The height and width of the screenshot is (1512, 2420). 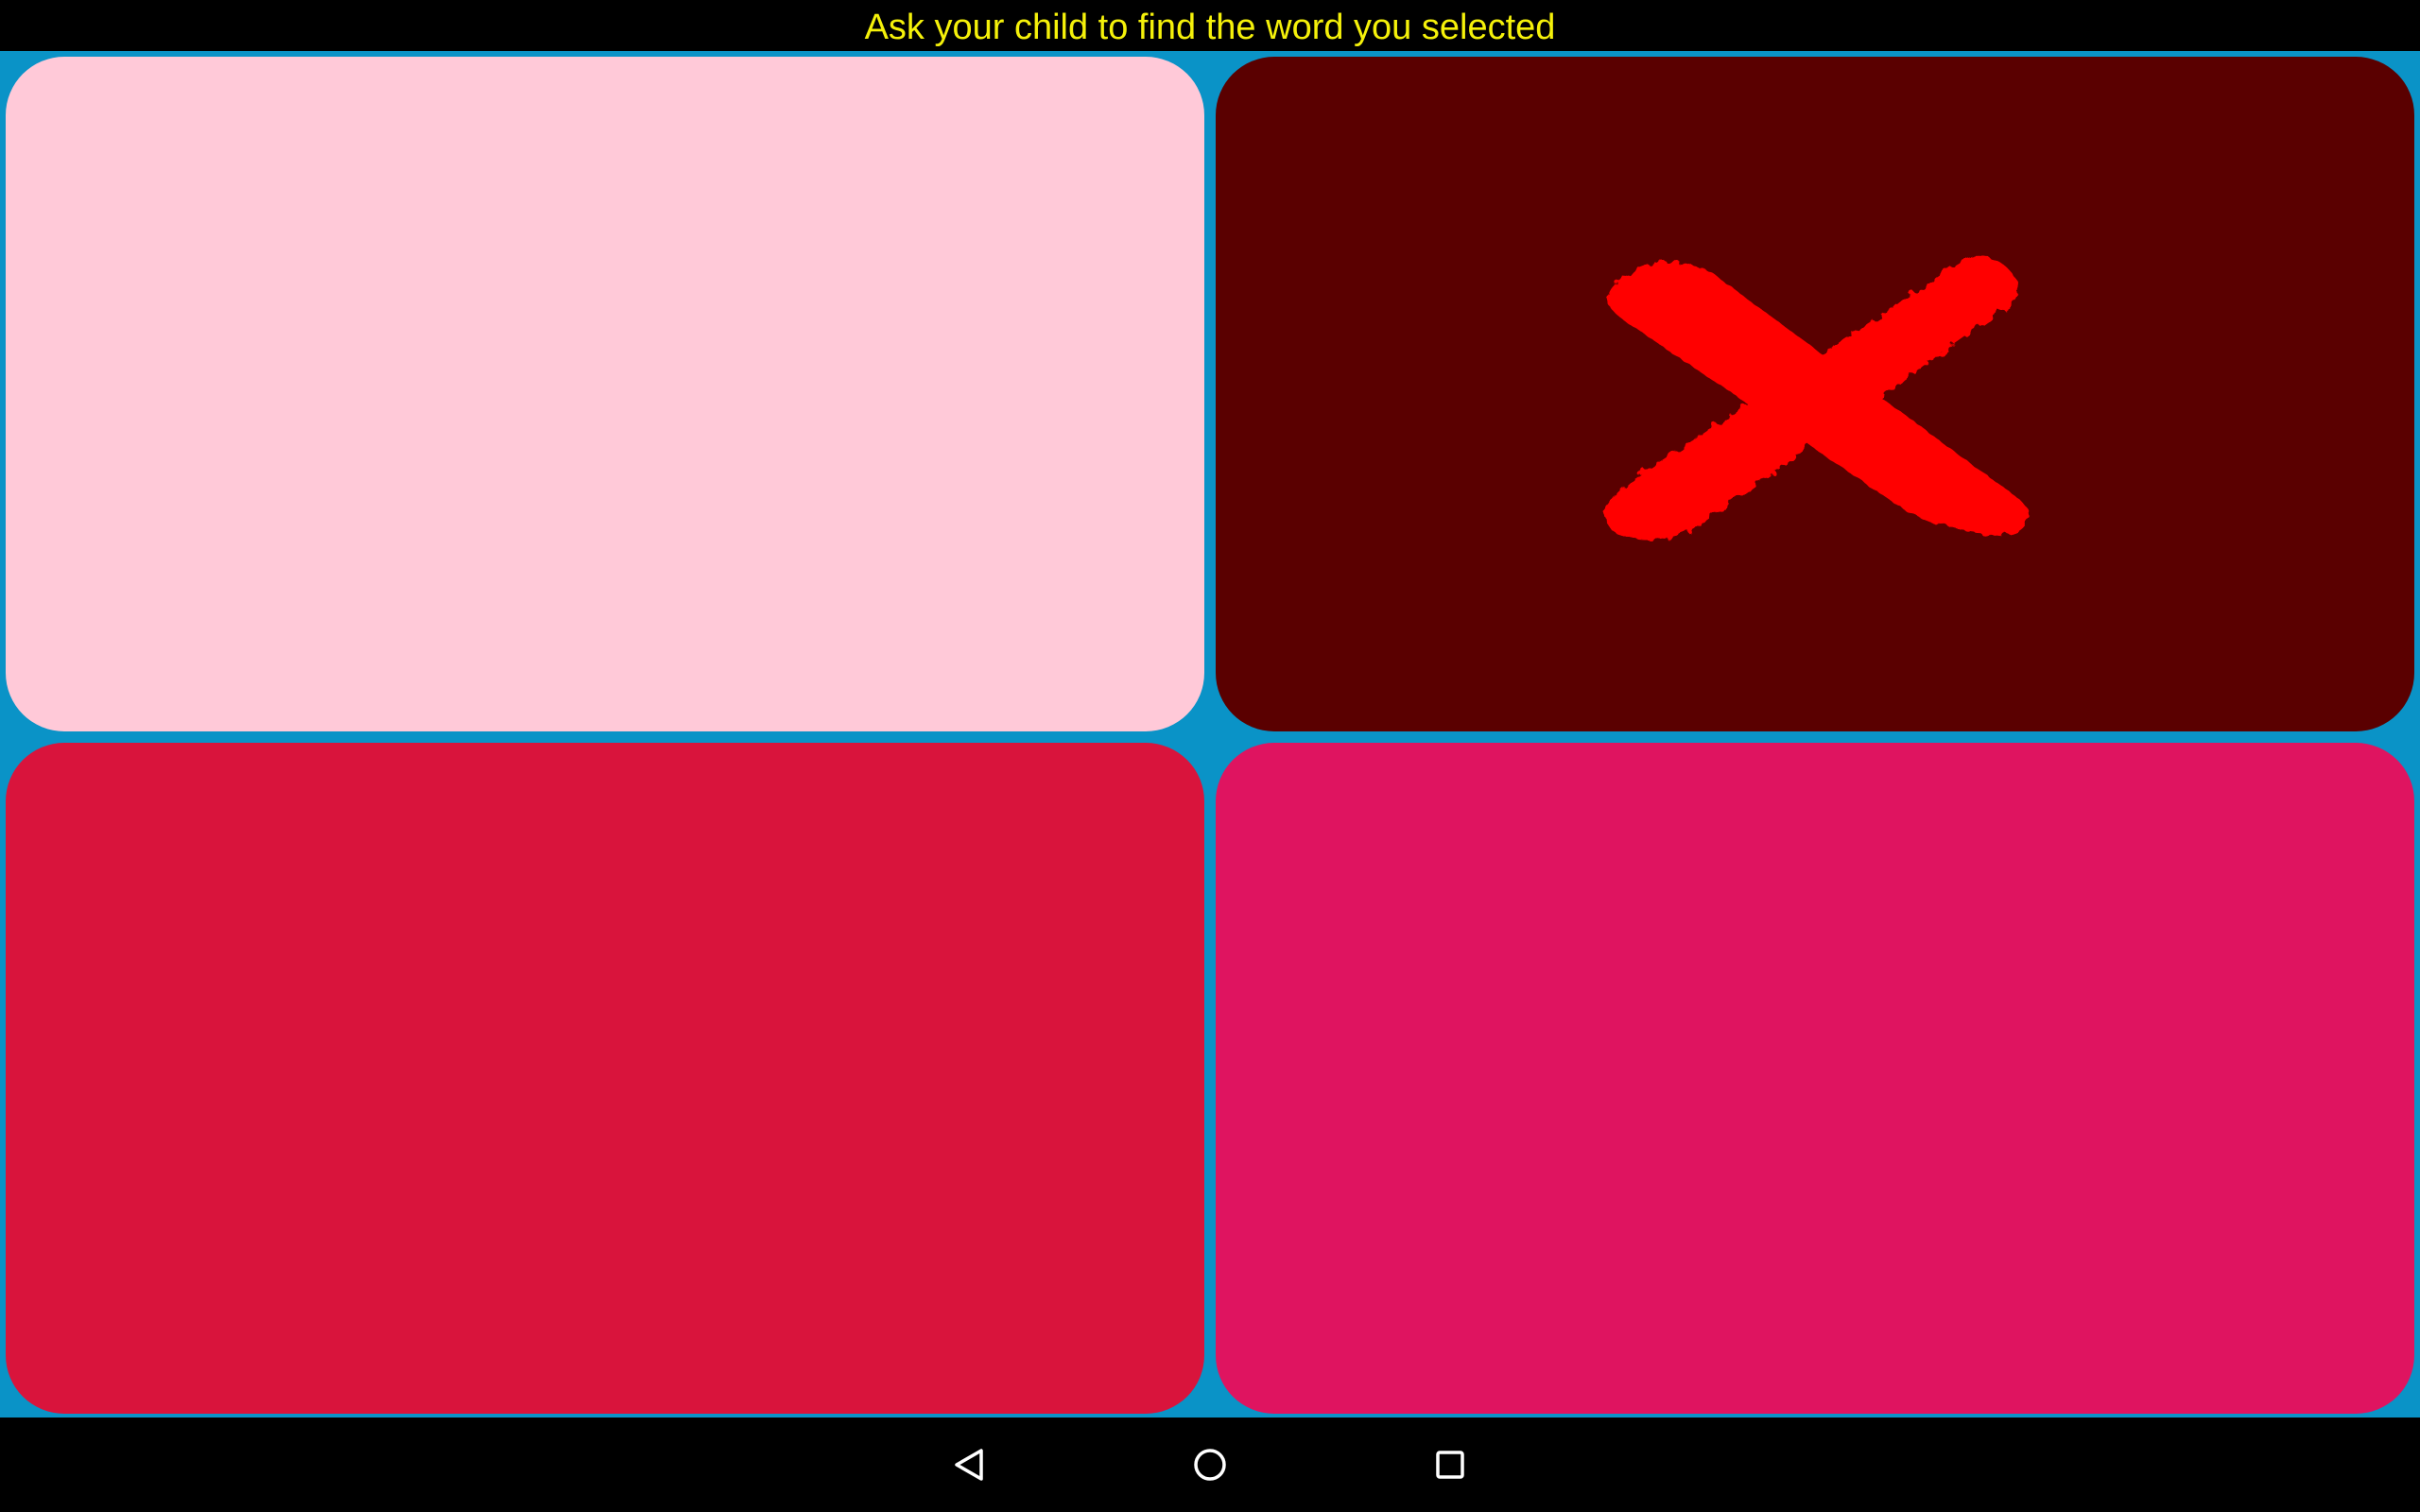 I want to click on home-button, so click(x=1210, y=1464).